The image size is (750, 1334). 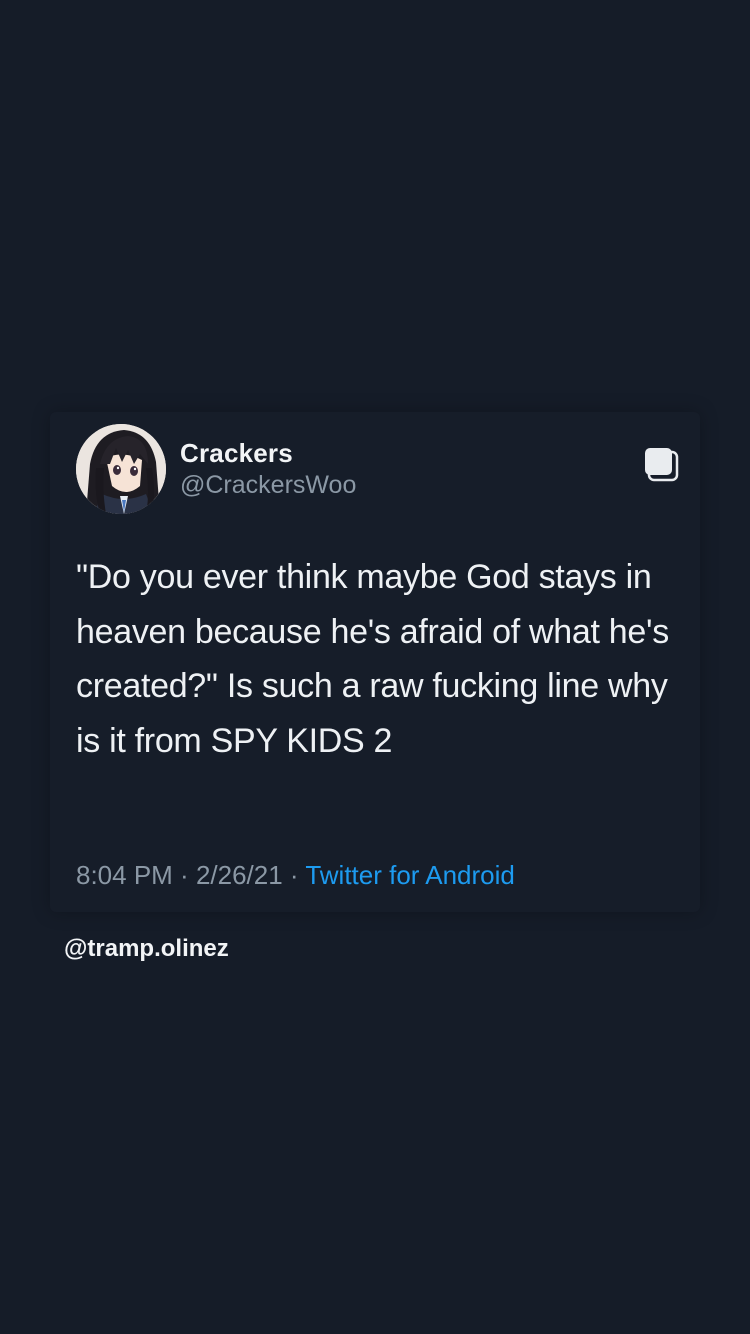 I want to click on tweet-meta: 8:04 PM · 2/26/21 · Twitter for Android, so click(x=295, y=875).